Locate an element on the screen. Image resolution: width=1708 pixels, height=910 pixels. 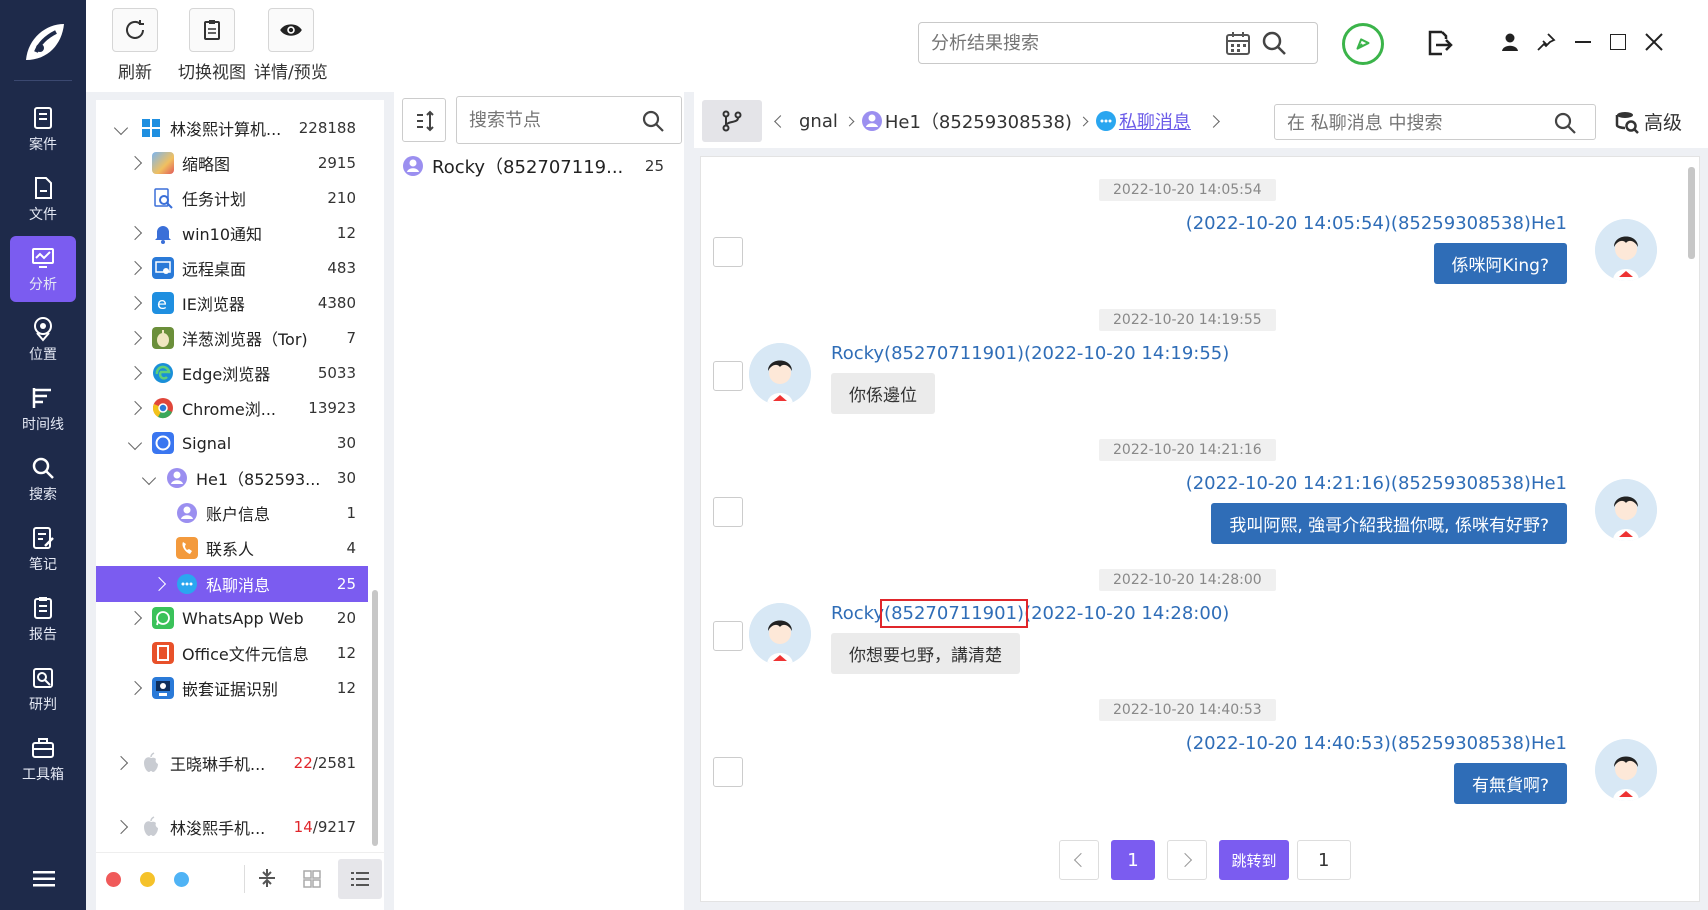
tree-item-thumbnails: 缩略图 2915 is located at coordinates (241, 163).